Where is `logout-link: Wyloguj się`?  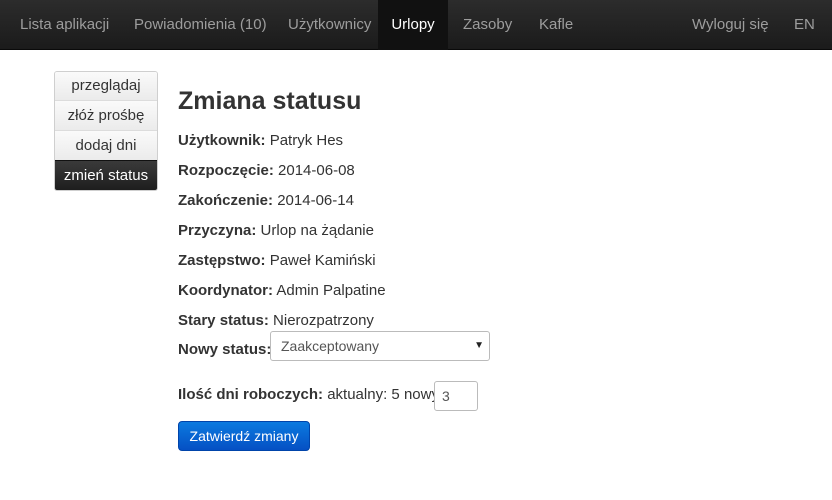 logout-link: Wyloguj się is located at coordinates (730, 25).